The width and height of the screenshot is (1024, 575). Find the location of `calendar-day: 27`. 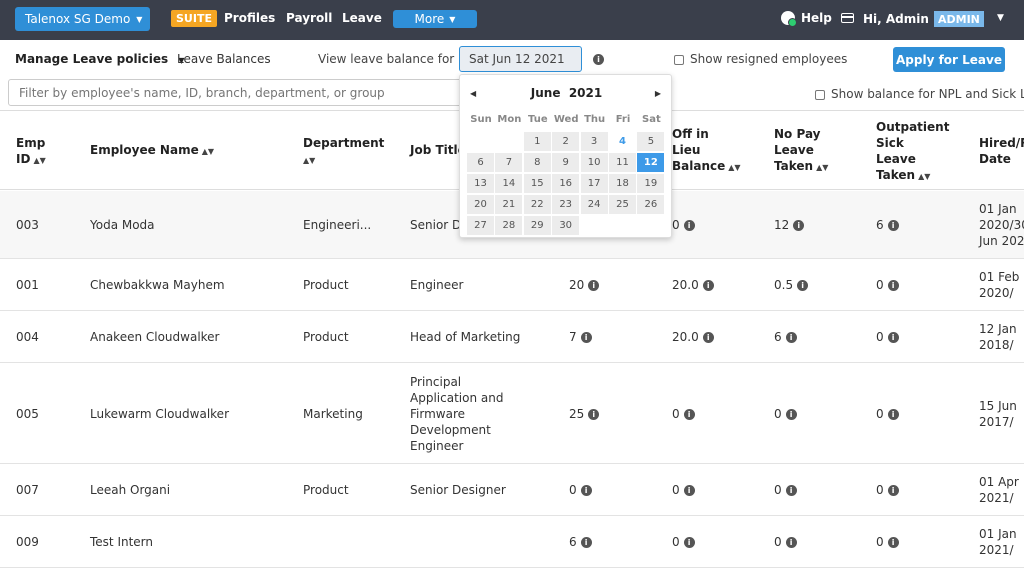

calendar-day: 27 is located at coordinates (480, 225).